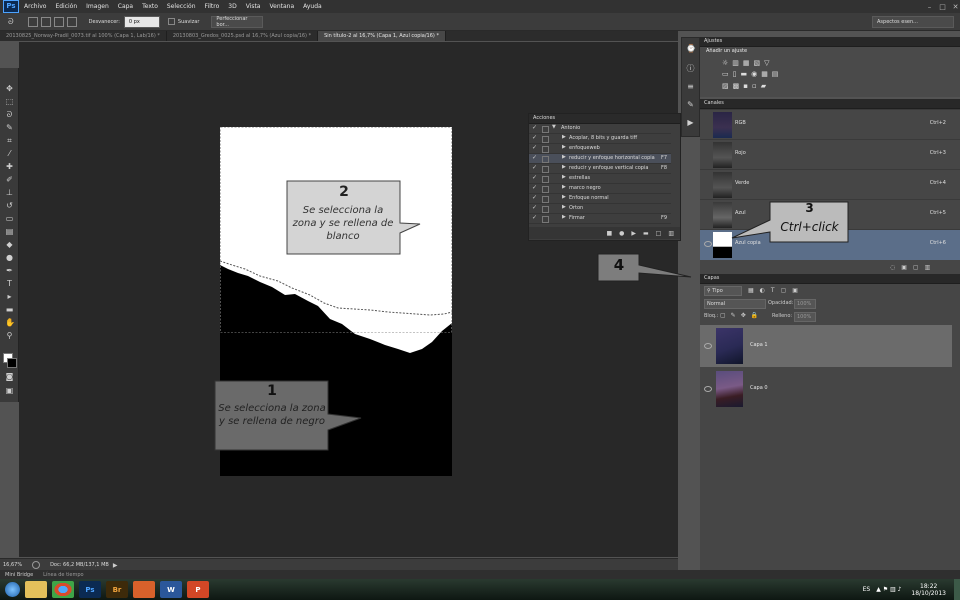 This screenshot has height=600, width=960. What do you see at coordinates (600, 159) in the screenshot?
I see `action-row: ✓ ▶ reducir y enfoque horizontal copia F7` at bounding box center [600, 159].